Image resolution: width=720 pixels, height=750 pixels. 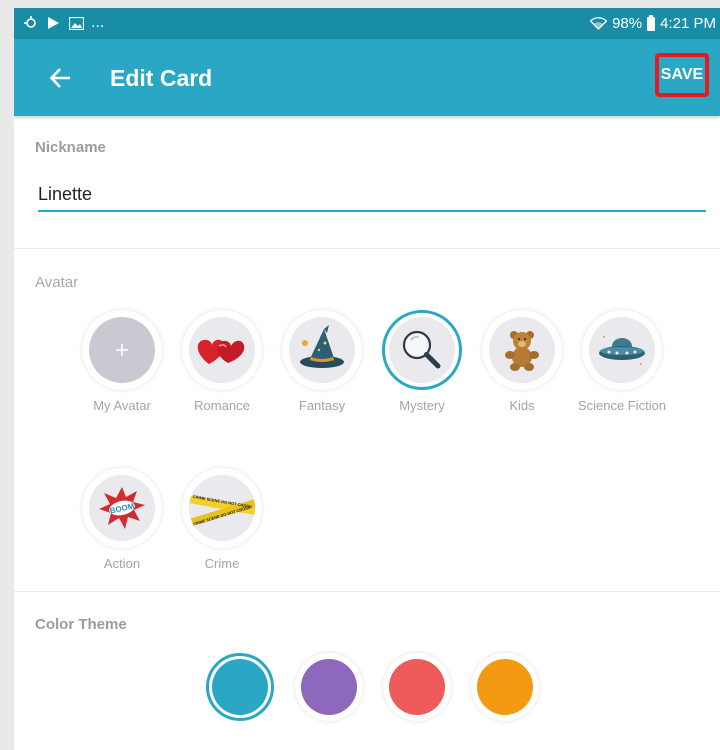 What do you see at coordinates (7, 375) in the screenshot?
I see `window-frame-left` at bounding box center [7, 375].